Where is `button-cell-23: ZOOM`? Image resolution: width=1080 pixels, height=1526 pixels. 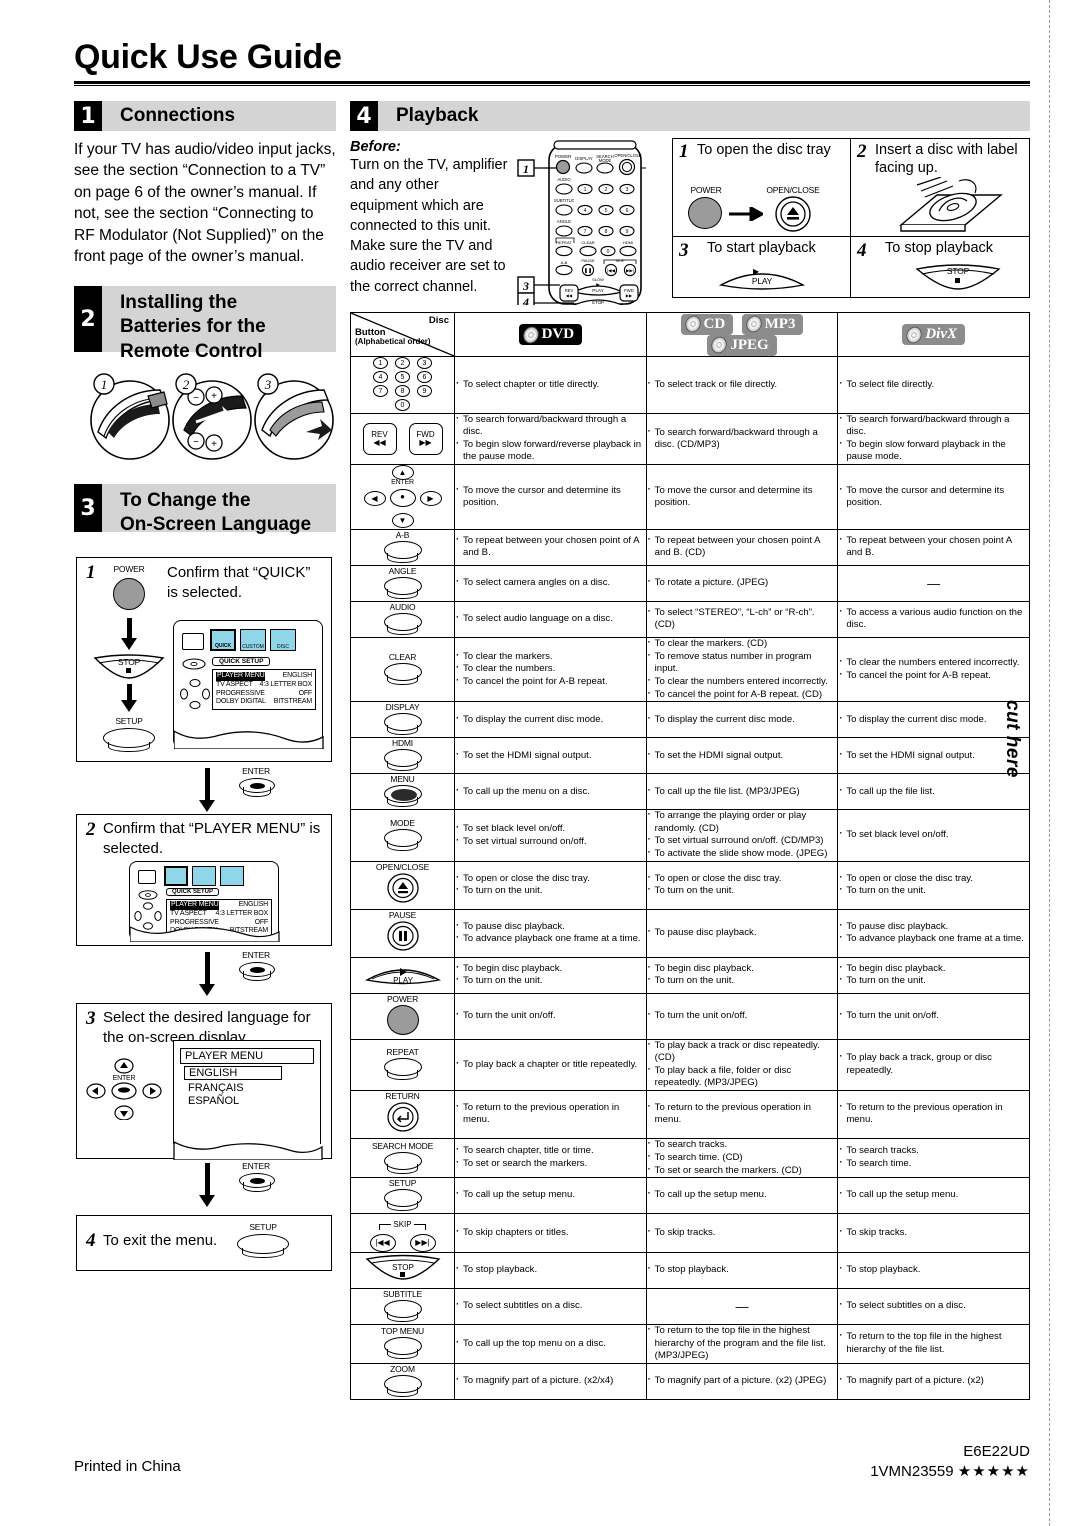 button-cell-23: ZOOM is located at coordinates (402, 1381).